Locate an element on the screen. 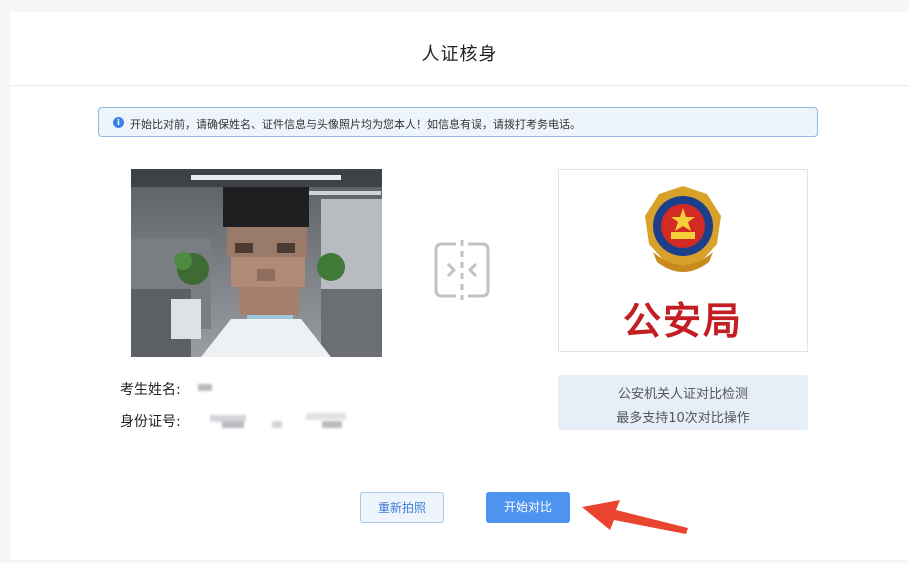 The width and height of the screenshot is (909, 563). page-header: 人证核身 is located at coordinates (459, 49).